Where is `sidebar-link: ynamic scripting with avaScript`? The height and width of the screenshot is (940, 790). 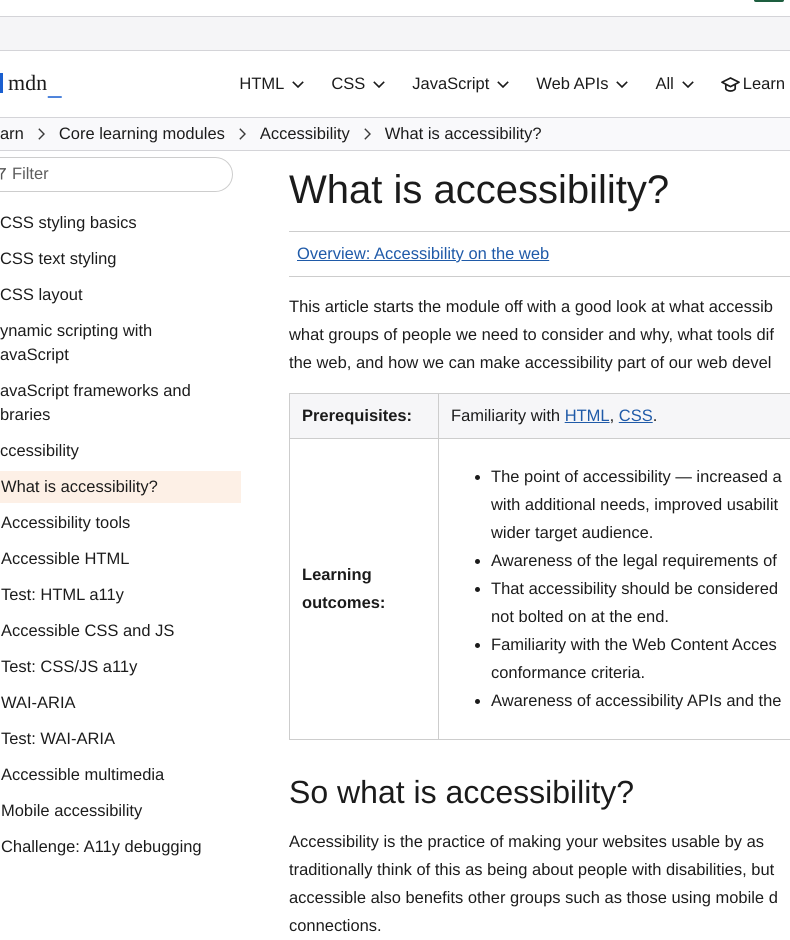
sidebar-link: ynamic scripting with avaScript is located at coordinates (120, 343).